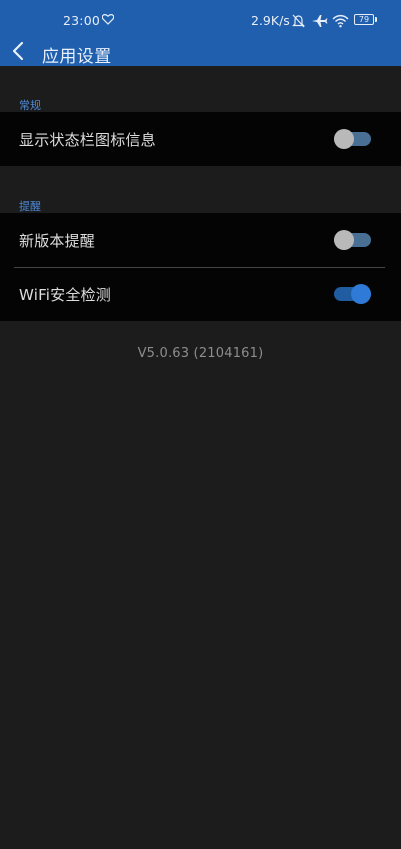 The height and width of the screenshot is (849, 401). Describe the element at coordinates (298, 21) in the screenshot. I see `bell-off-icon` at that location.